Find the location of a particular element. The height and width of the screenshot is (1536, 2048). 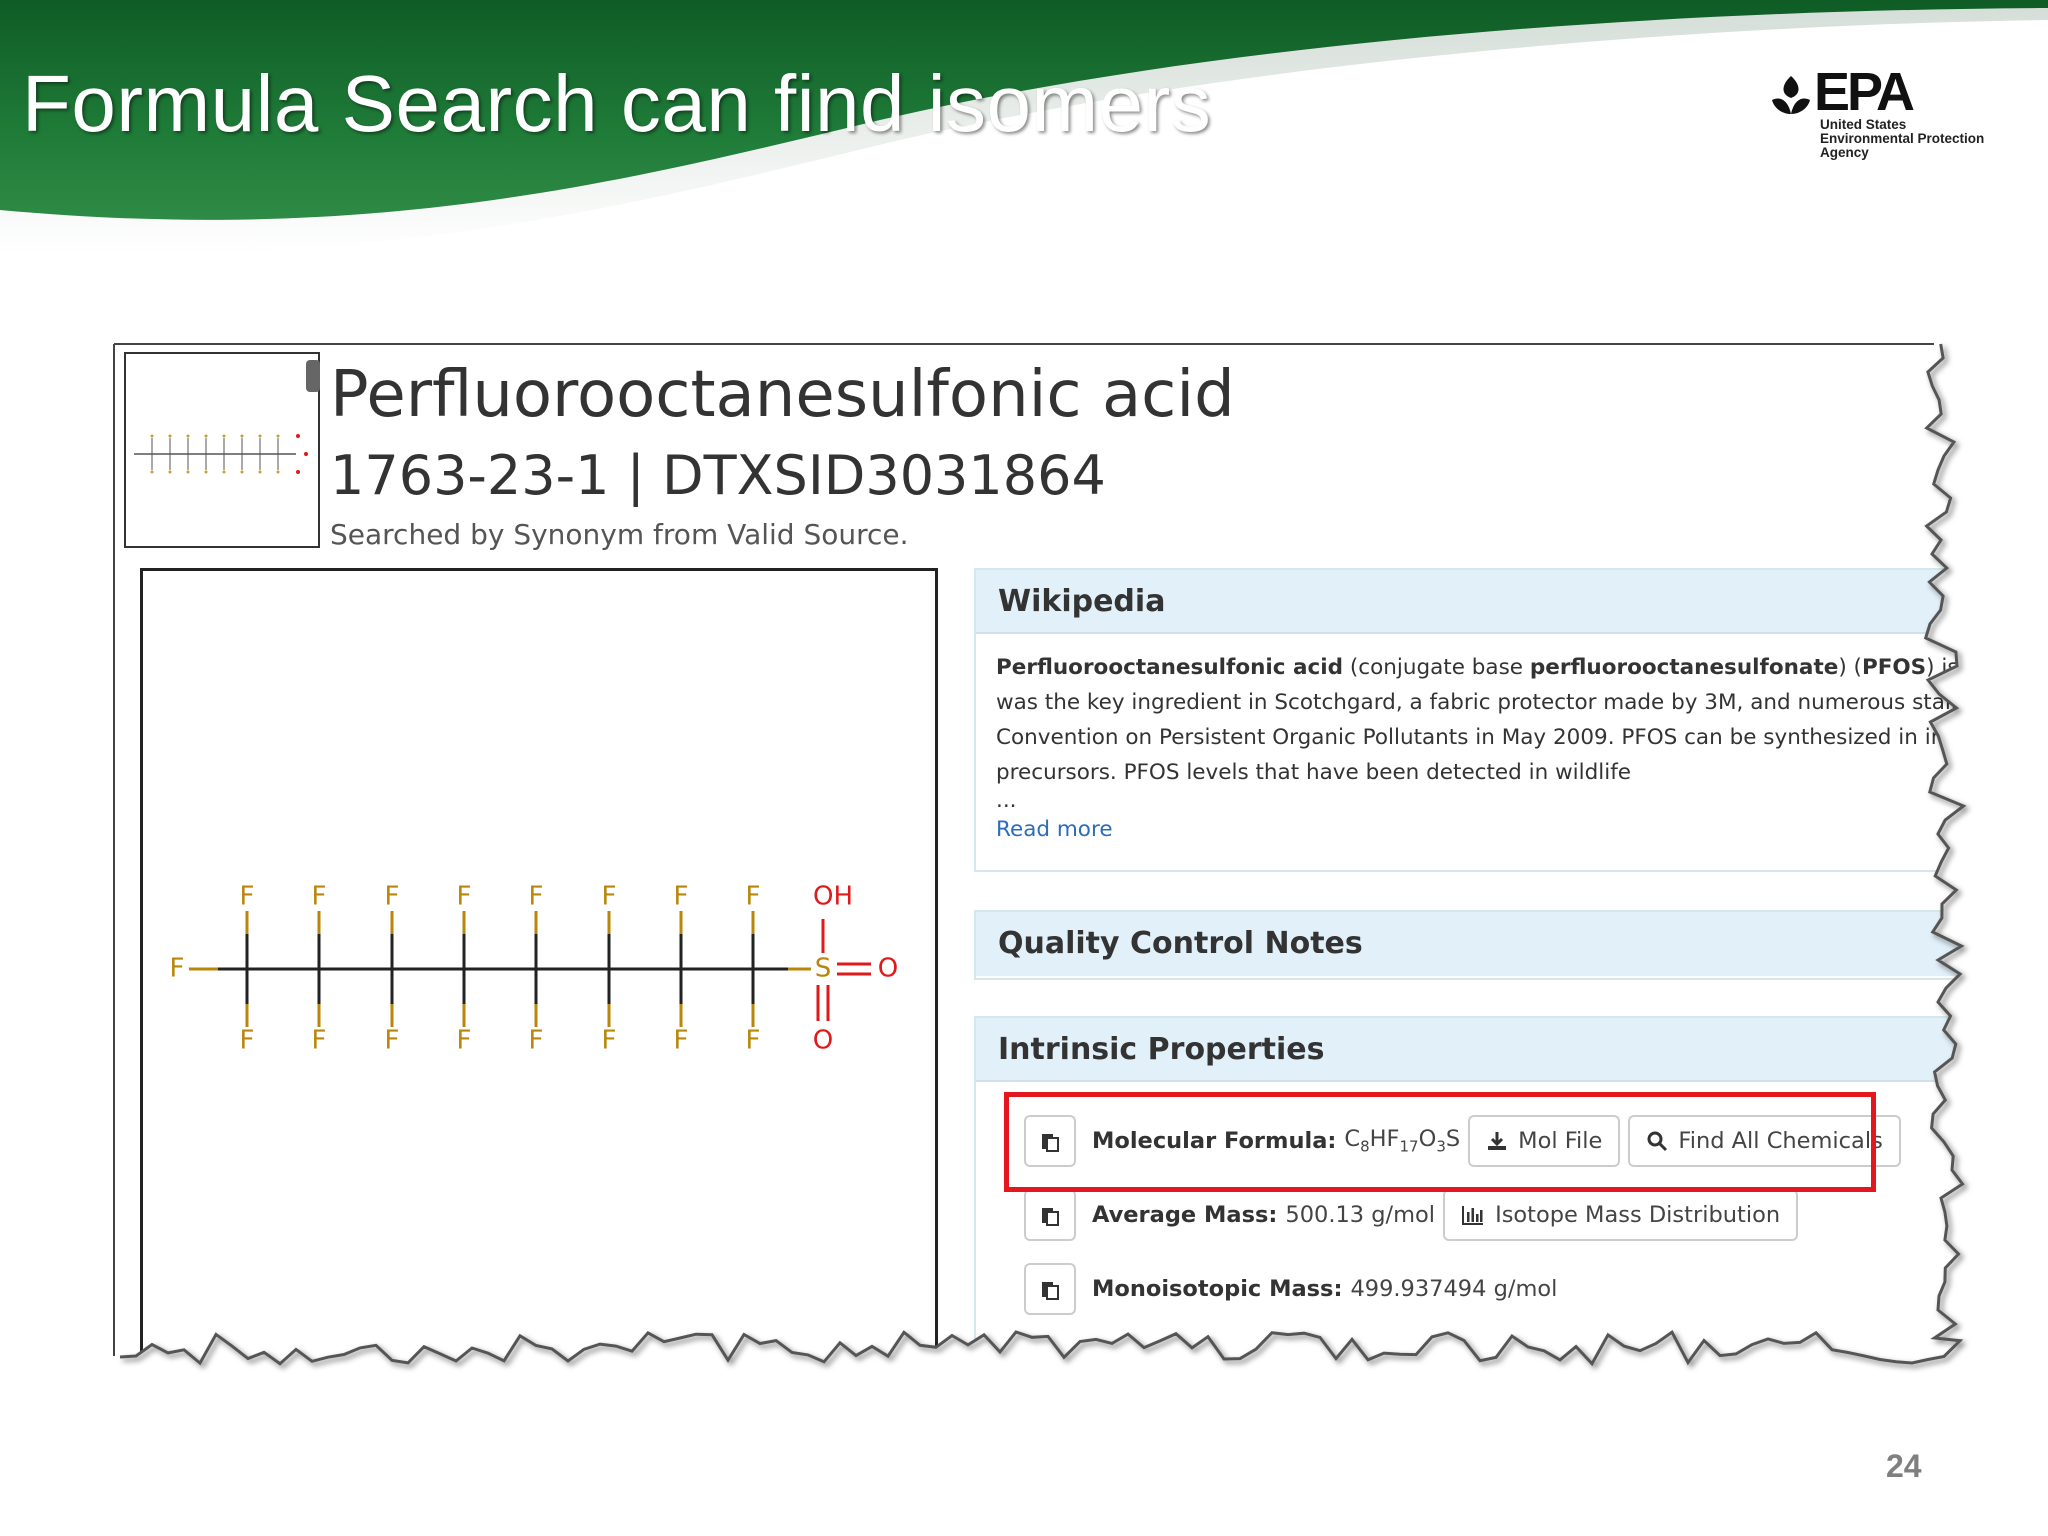

slide-title: Formula Search can find isomers is located at coordinates (617, 103).